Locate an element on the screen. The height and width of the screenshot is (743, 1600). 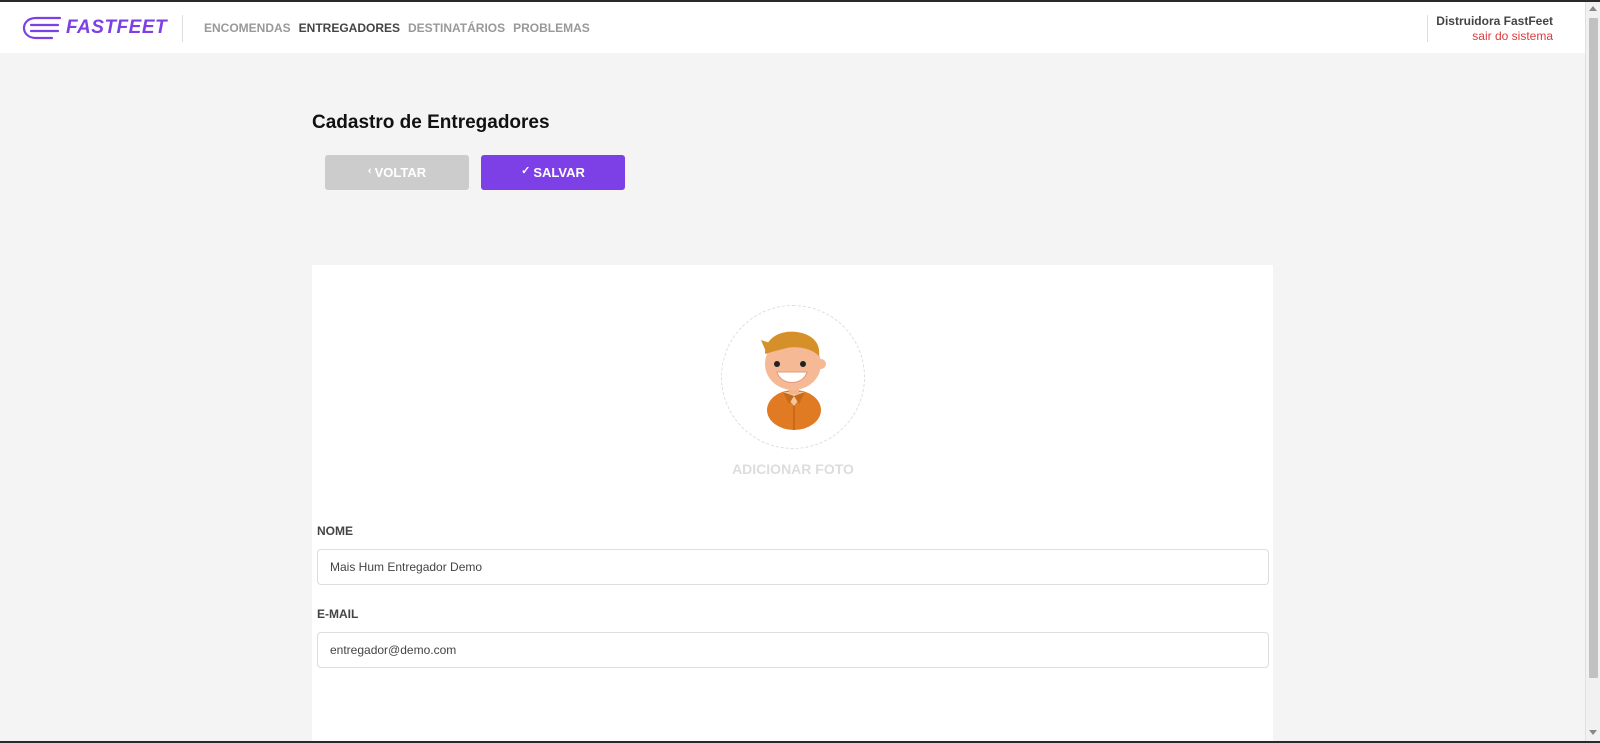
user-divider is located at coordinates (1427, 28).